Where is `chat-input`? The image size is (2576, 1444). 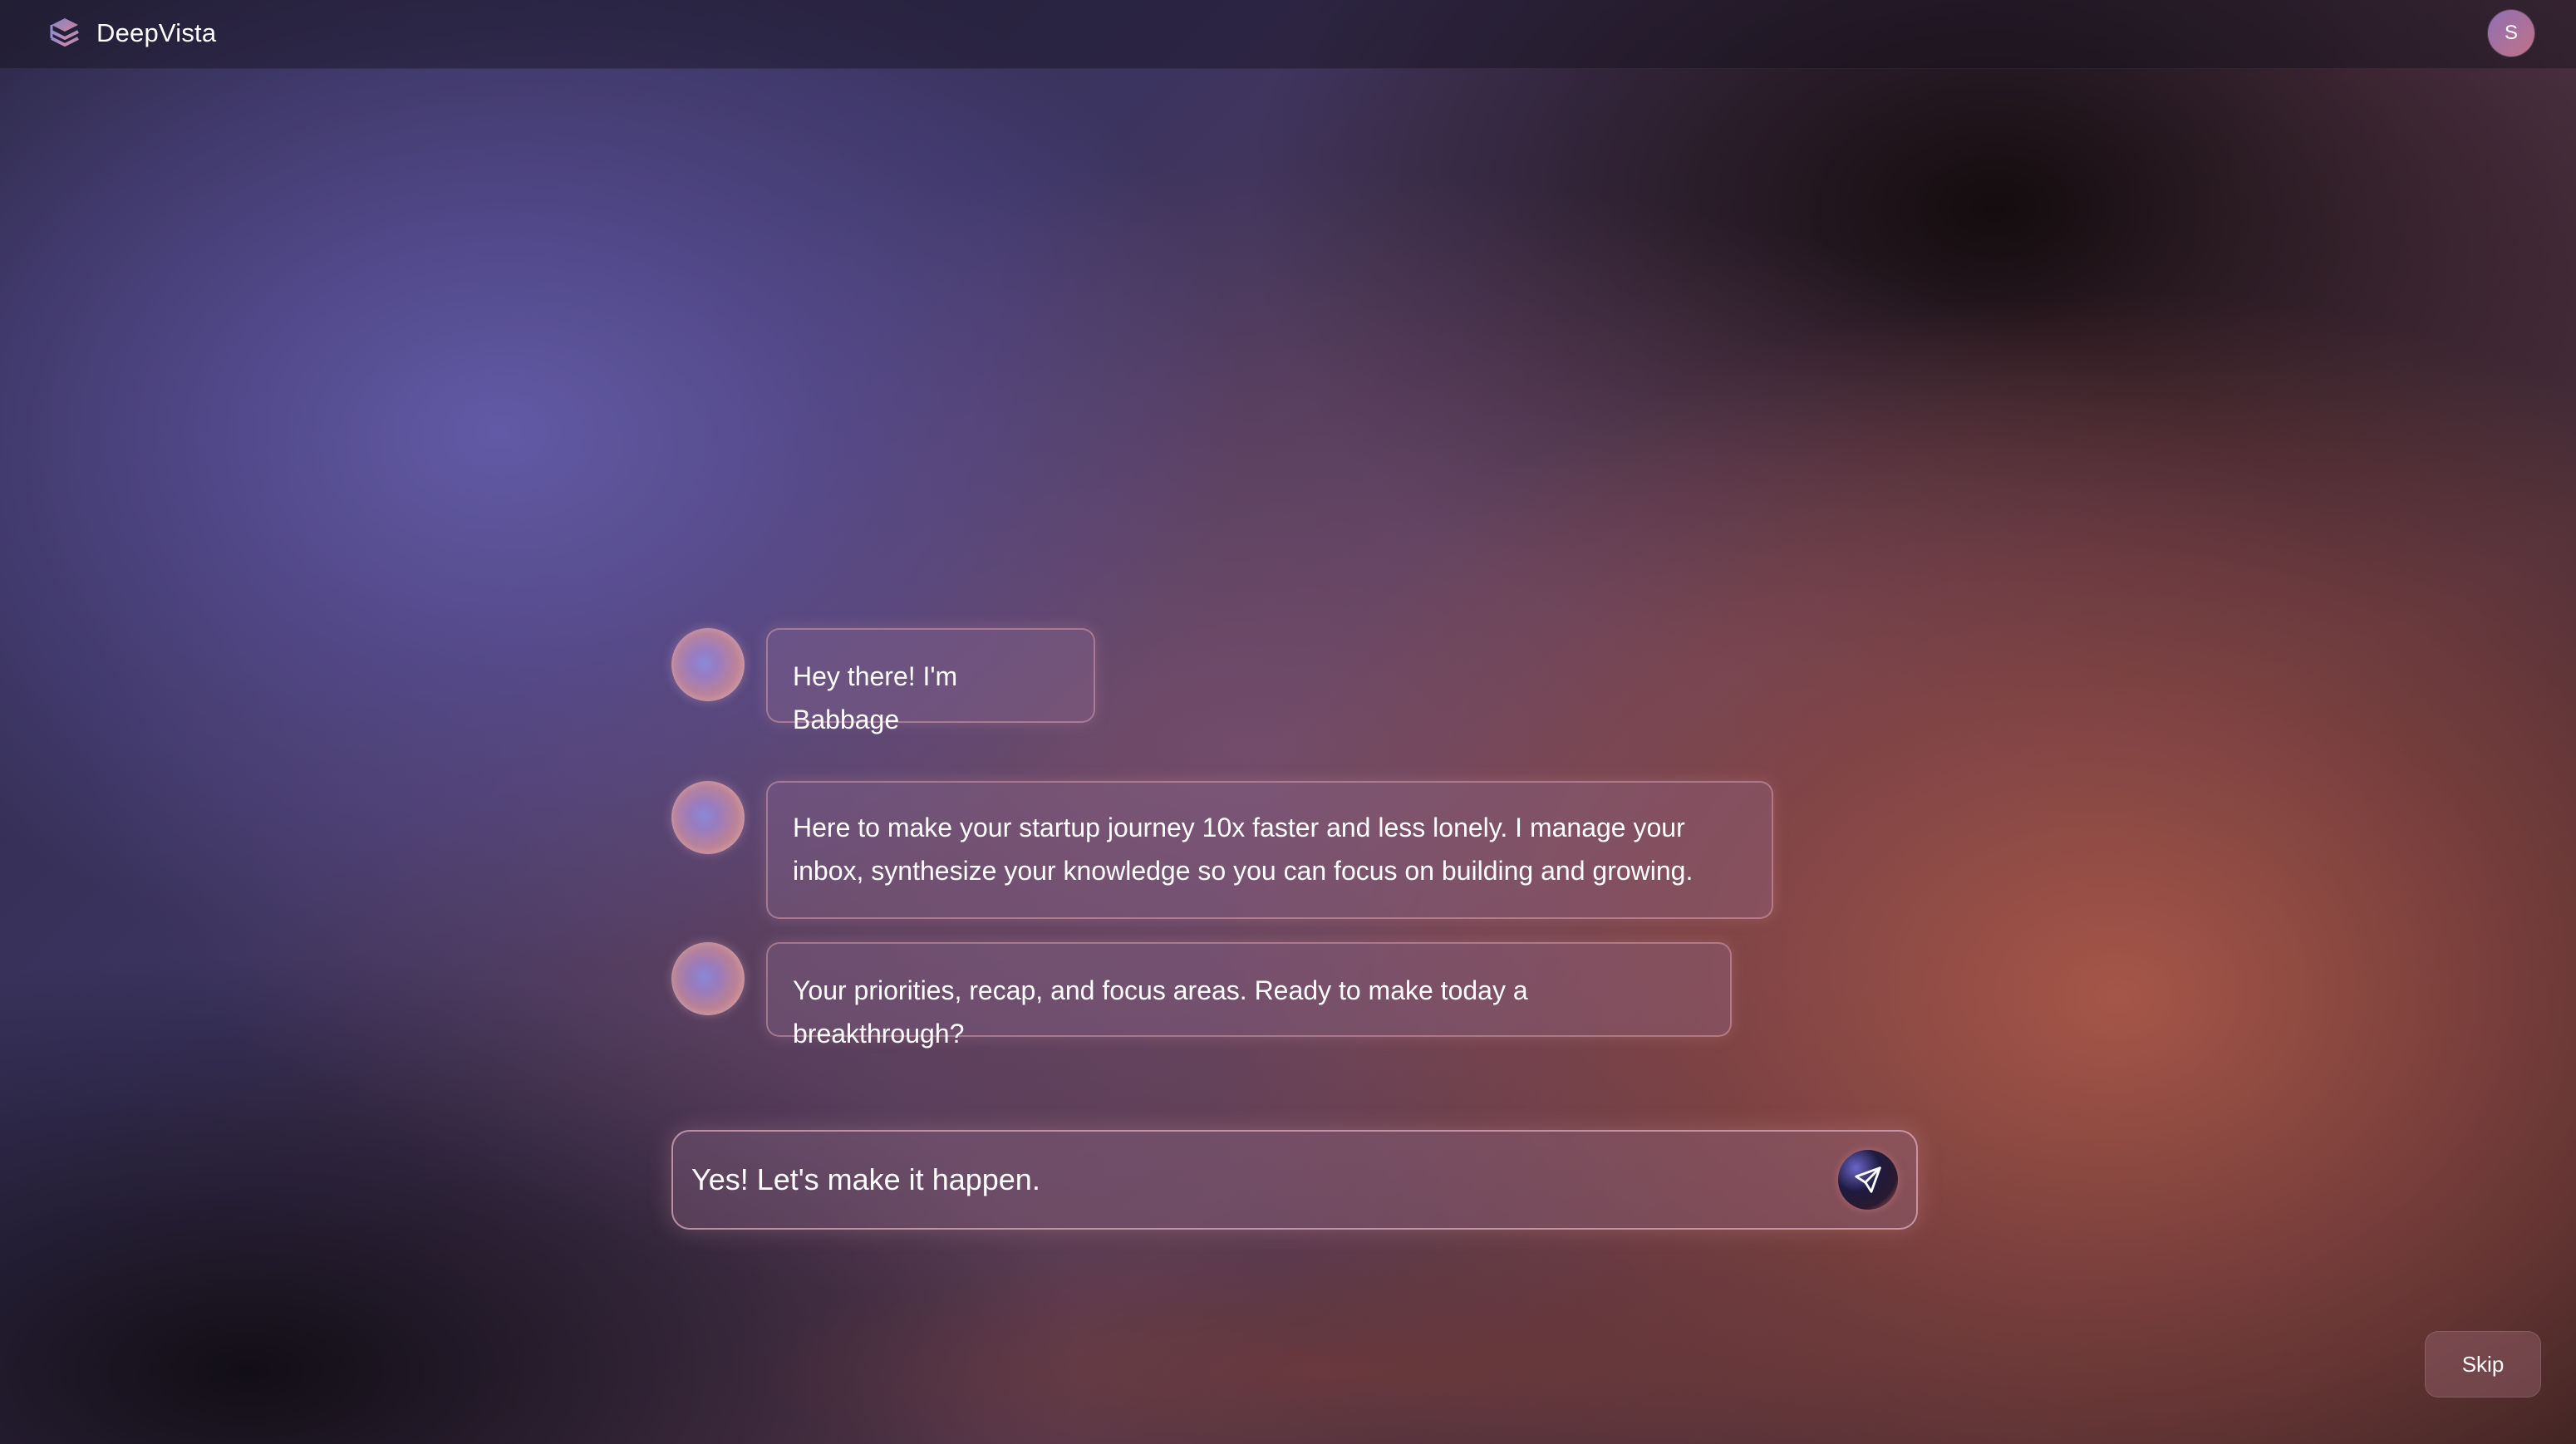 chat-input is located at coordinates (1256, 1180).